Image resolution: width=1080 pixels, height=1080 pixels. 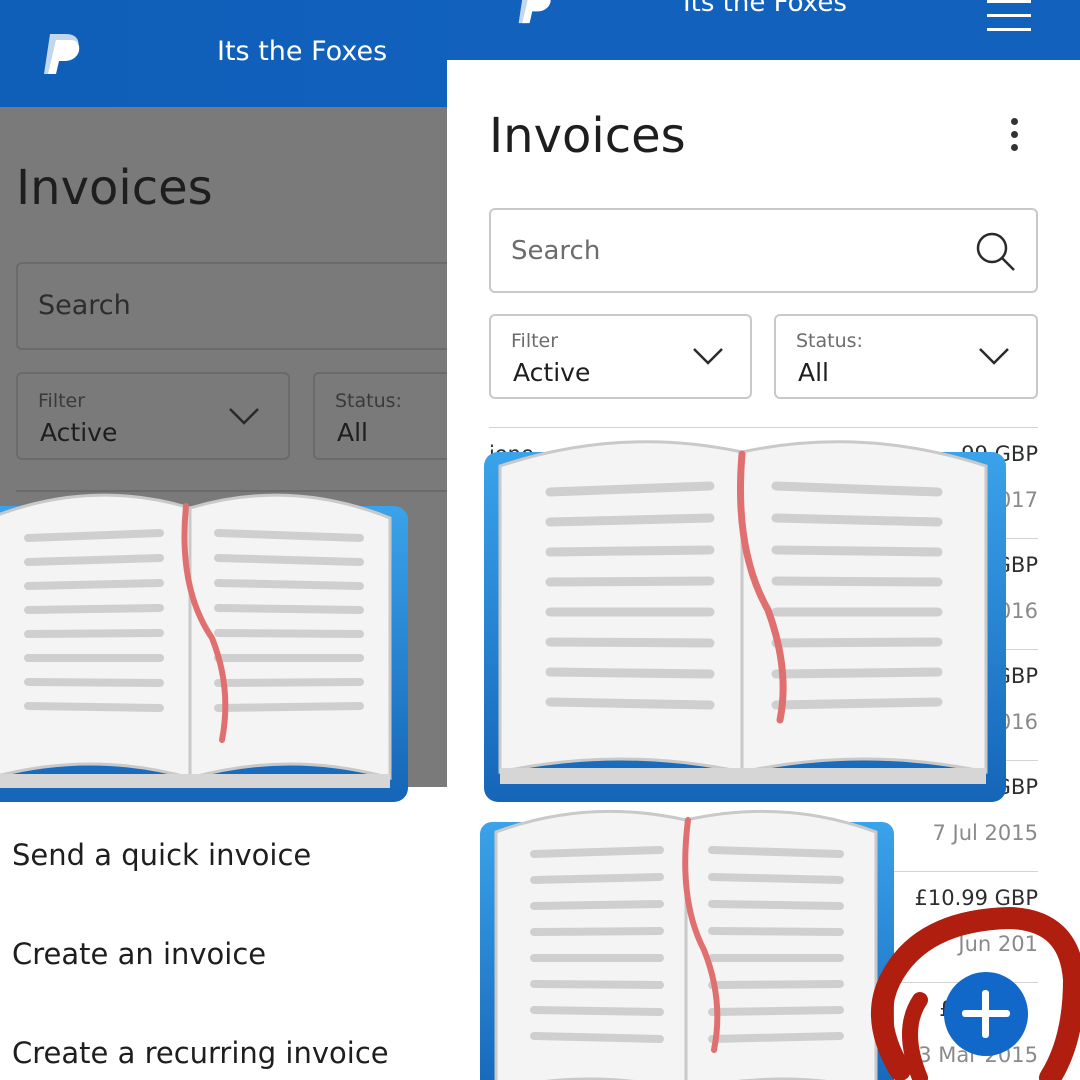 I want to click on hamburger-menu-icon, so click(x=1009, y=16).